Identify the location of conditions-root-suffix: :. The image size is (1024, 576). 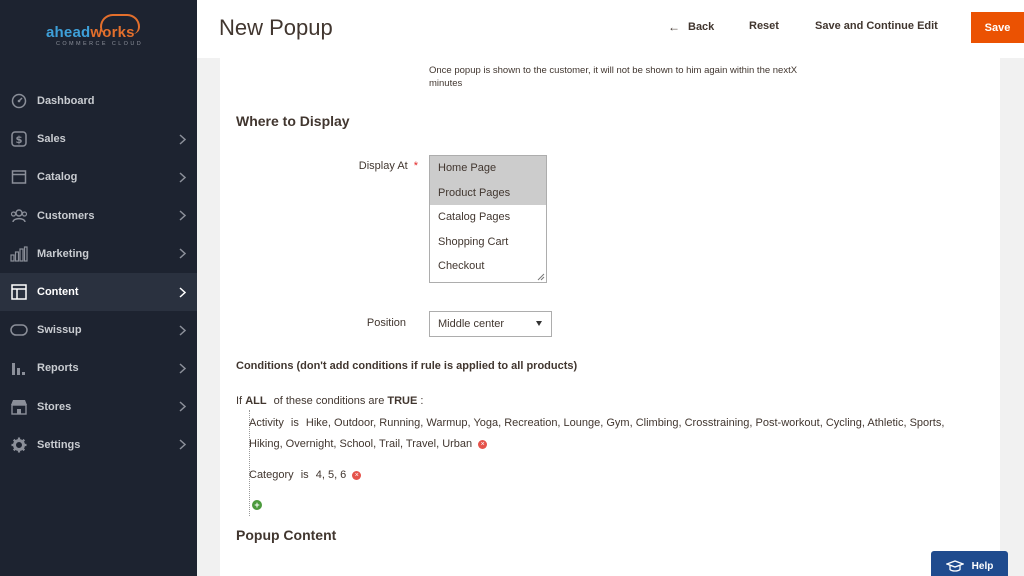
(422, 401).